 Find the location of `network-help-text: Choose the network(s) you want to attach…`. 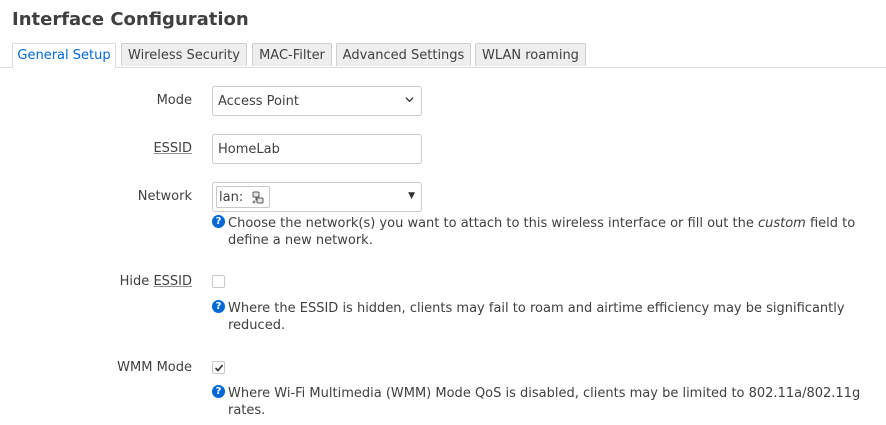

network-help-text: Choose the network(s) you want to attach… is located at coordinates (542, 232).